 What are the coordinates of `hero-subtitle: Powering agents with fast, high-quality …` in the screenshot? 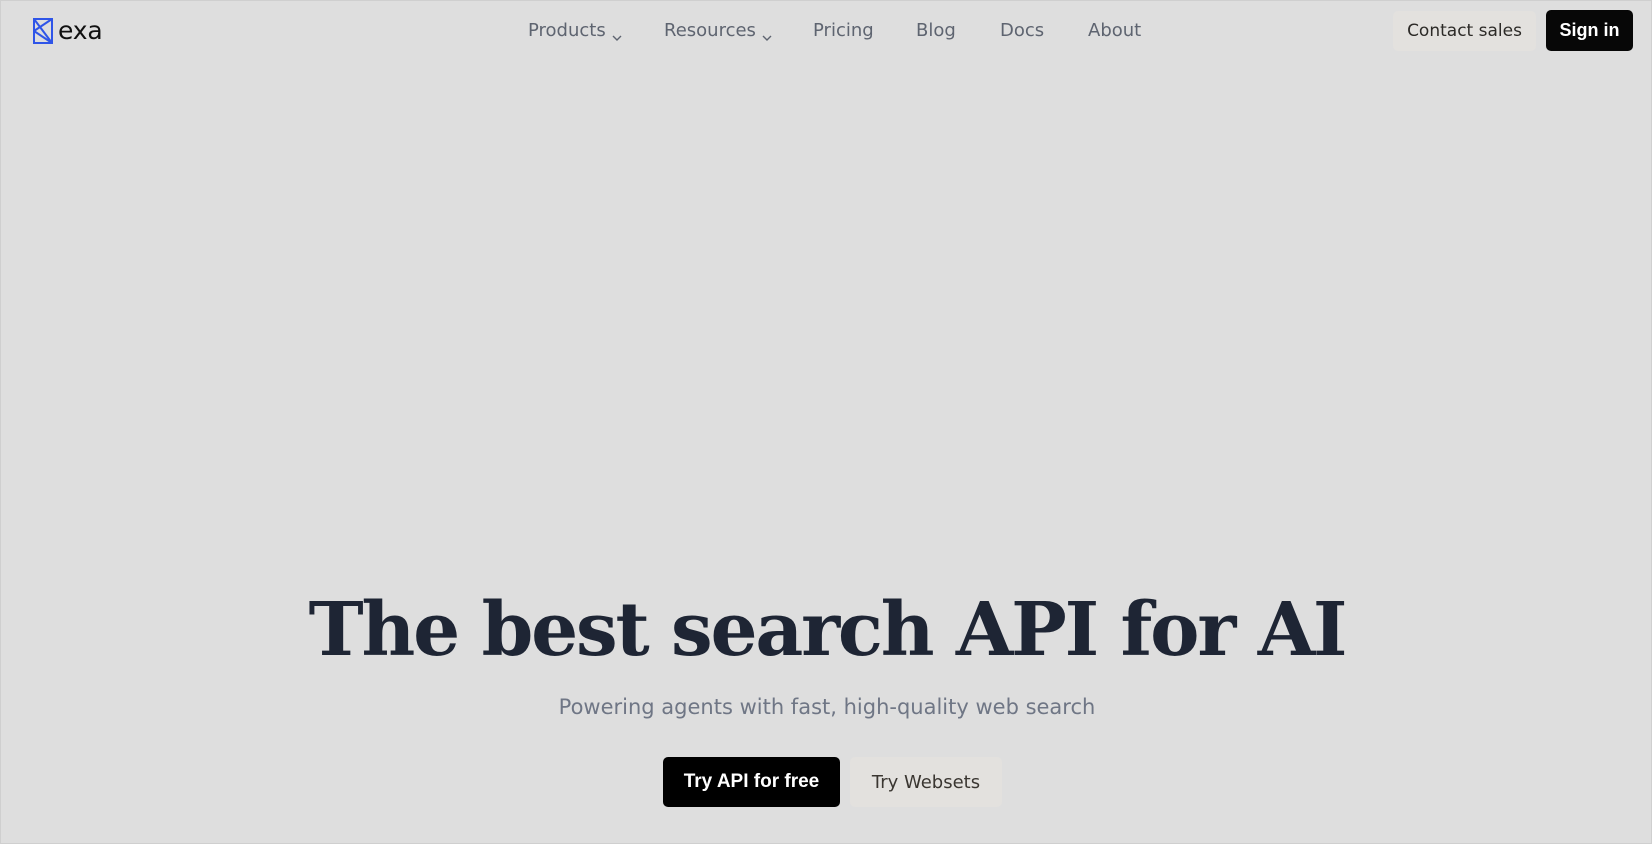 It's located at (827, 707).